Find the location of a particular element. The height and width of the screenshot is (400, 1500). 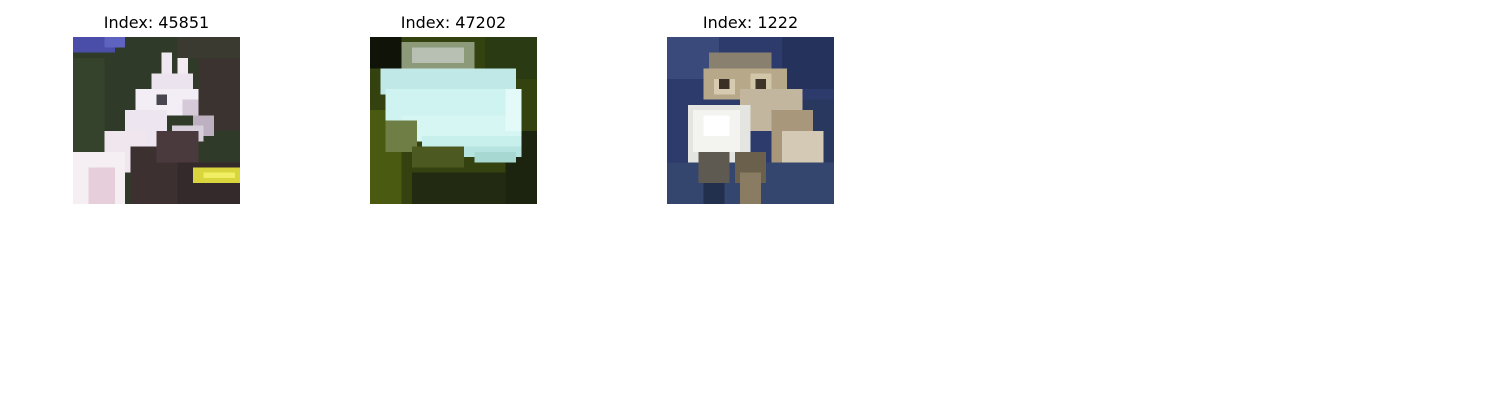

frog-photo-icon is located at coordinates (750, 120).